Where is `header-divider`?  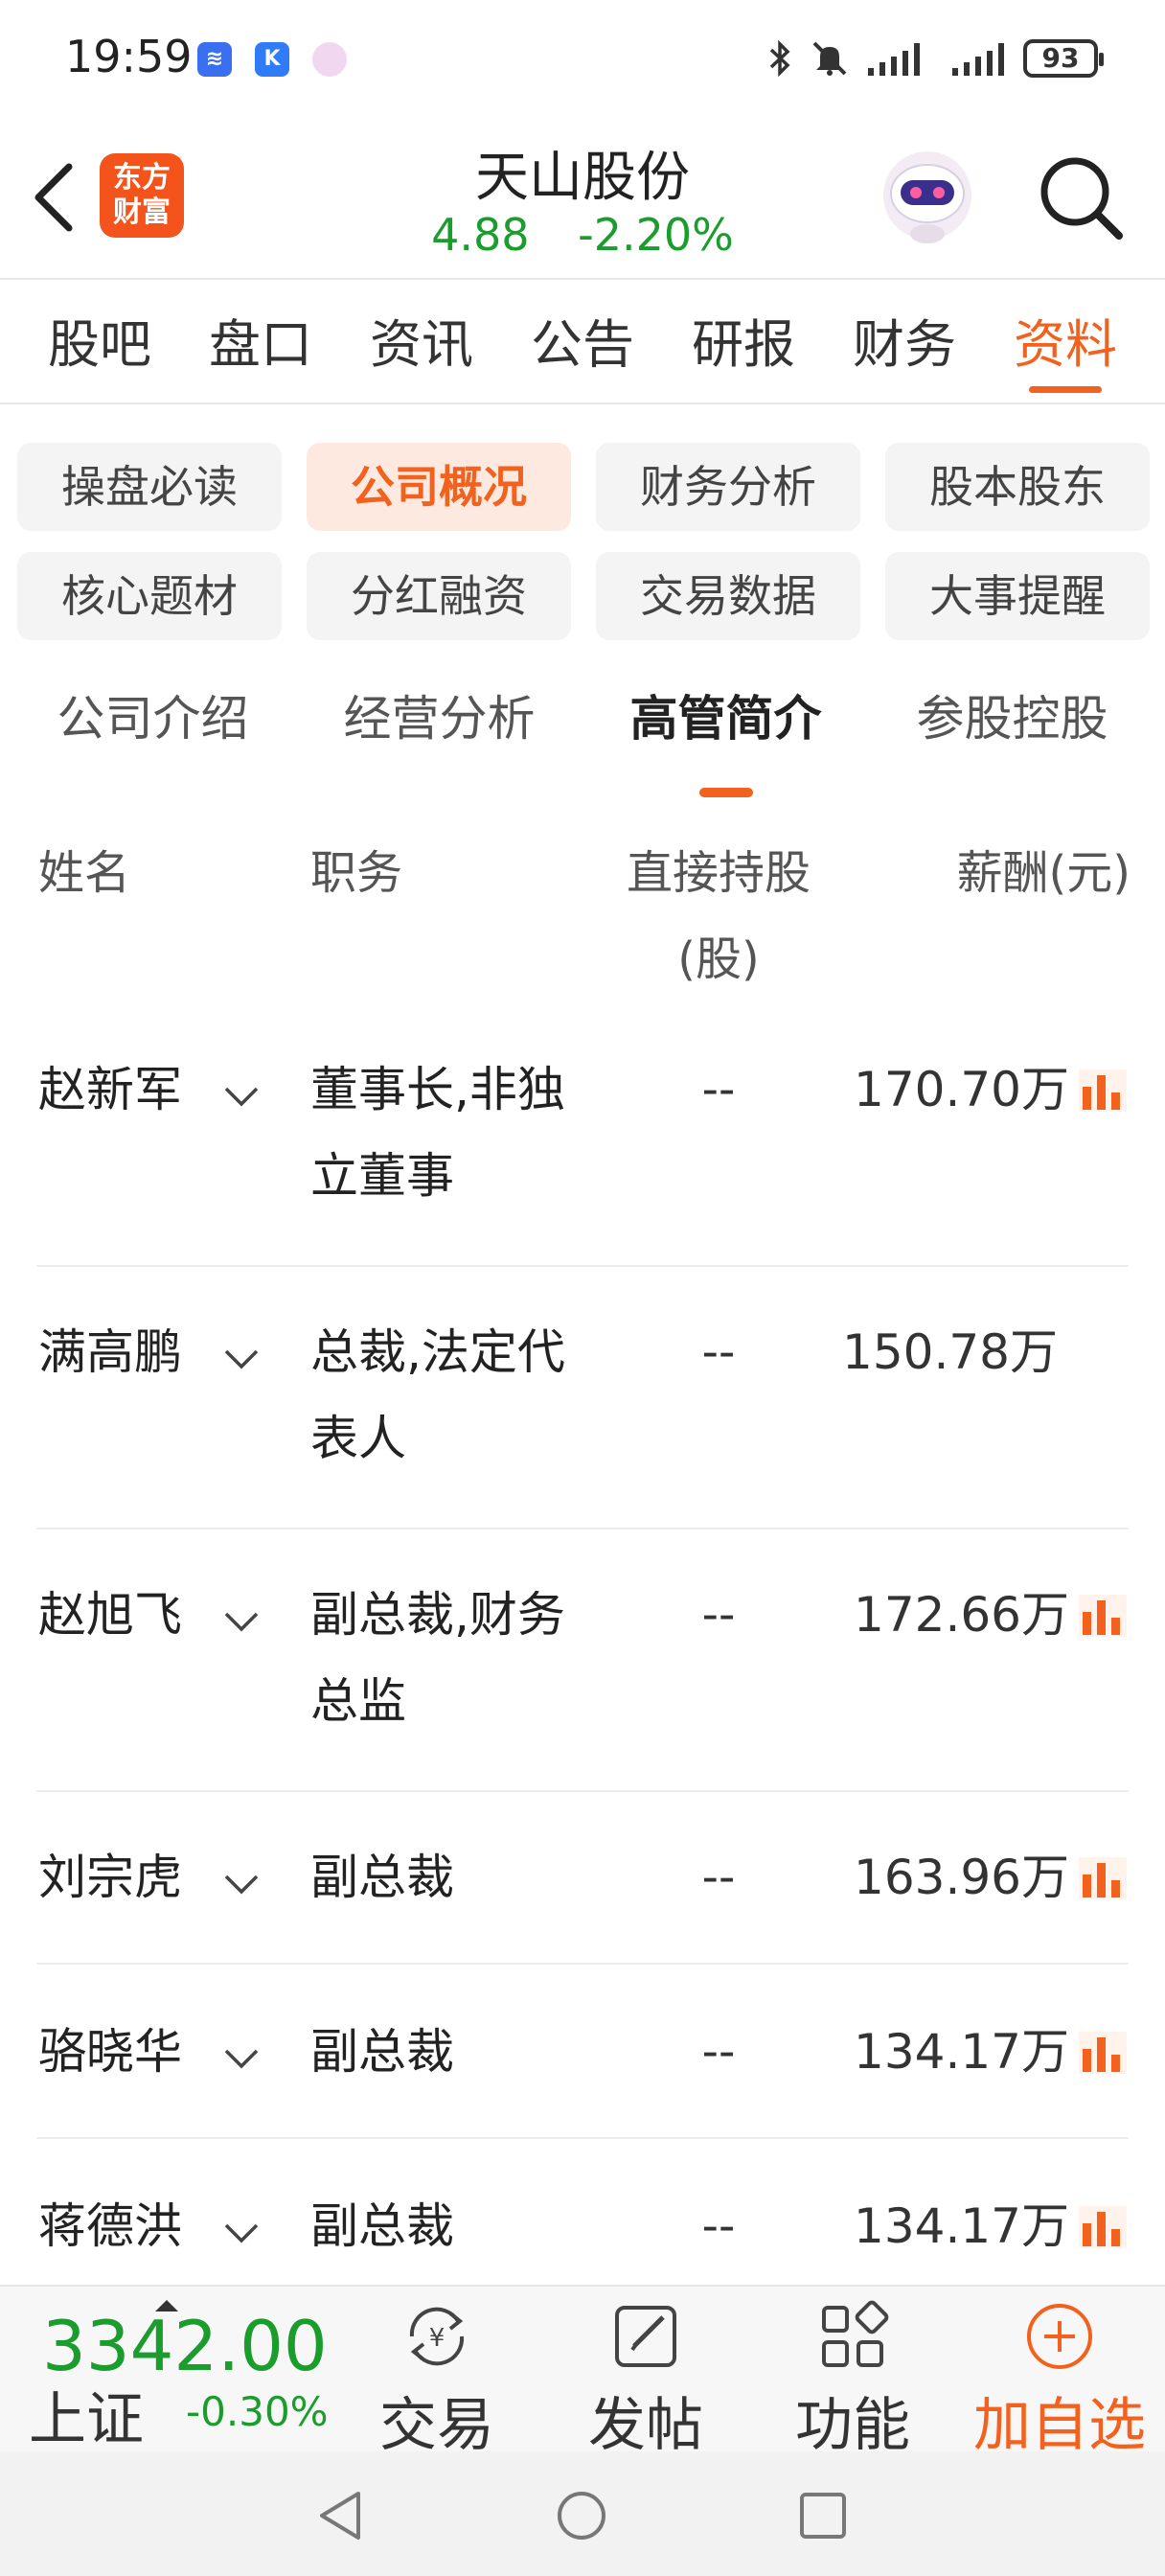 header-divider is located at coordinates (582, 279).